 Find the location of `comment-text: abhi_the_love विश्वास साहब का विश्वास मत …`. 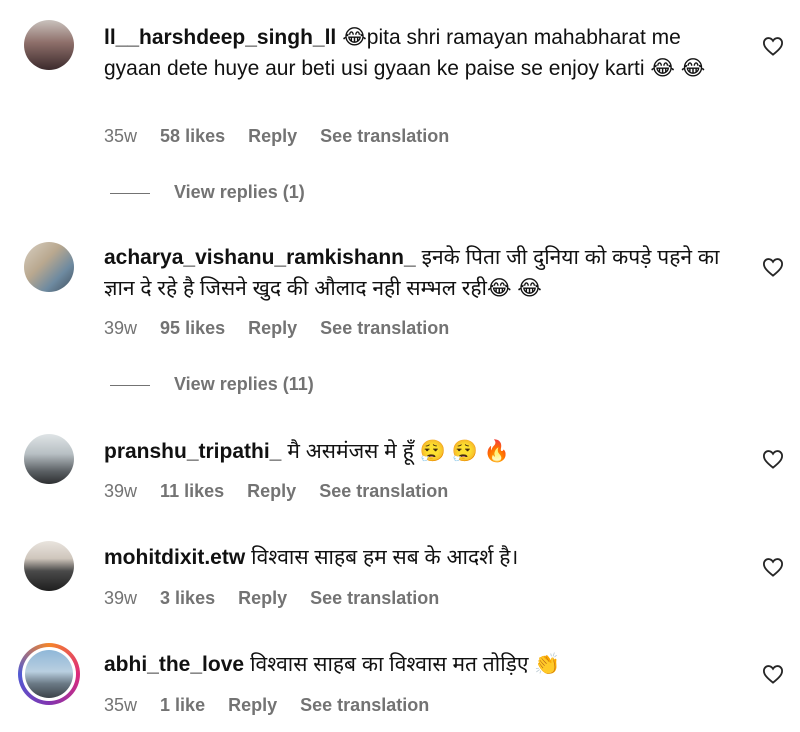

comment-text: abhi_the_love विश्वास साहब का विश्वास मत … is located at coordinates (422, 664).